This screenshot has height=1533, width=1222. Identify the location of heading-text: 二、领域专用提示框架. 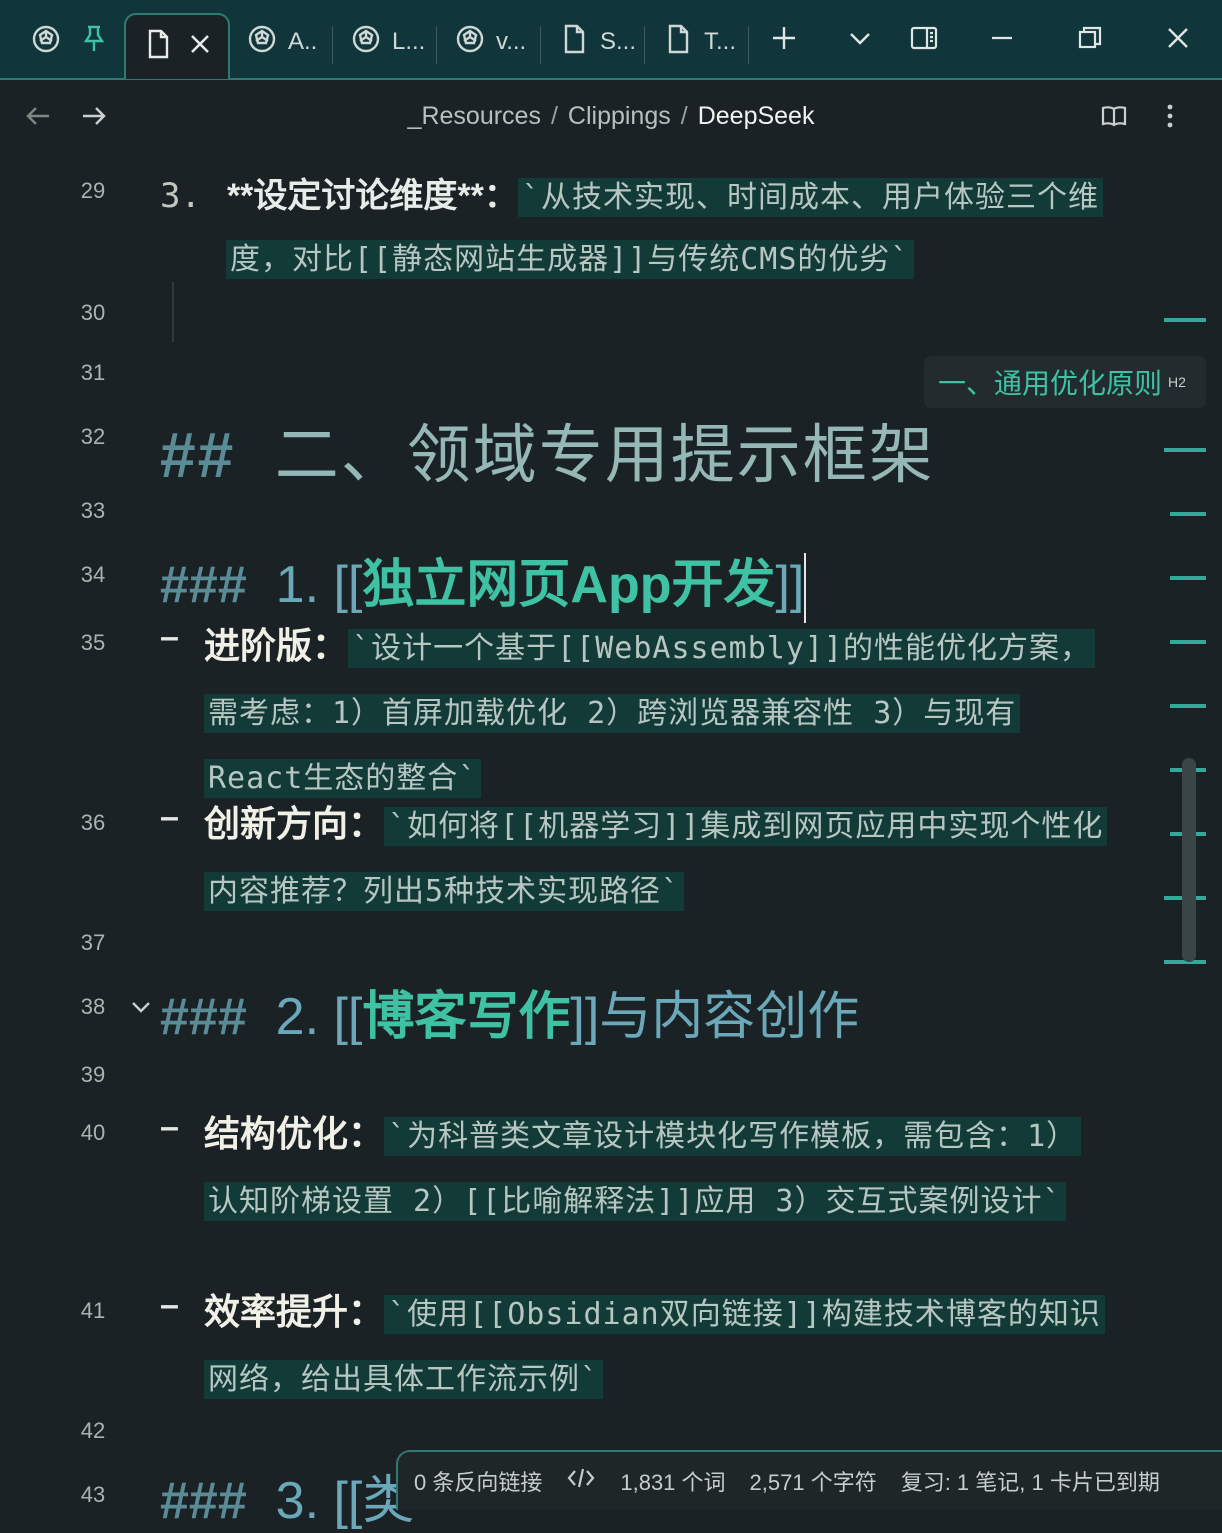
(604, 455).